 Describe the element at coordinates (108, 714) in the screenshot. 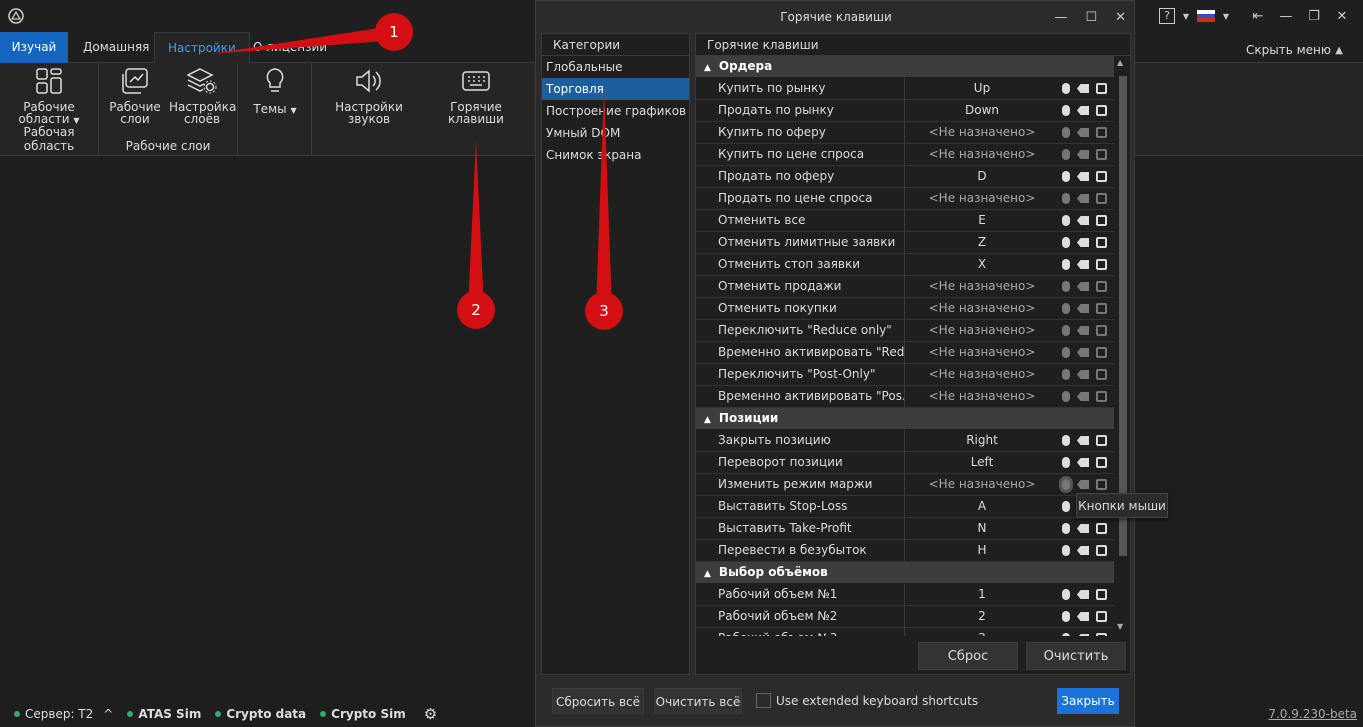

I see `chevron-up-icon: ^` at that location.